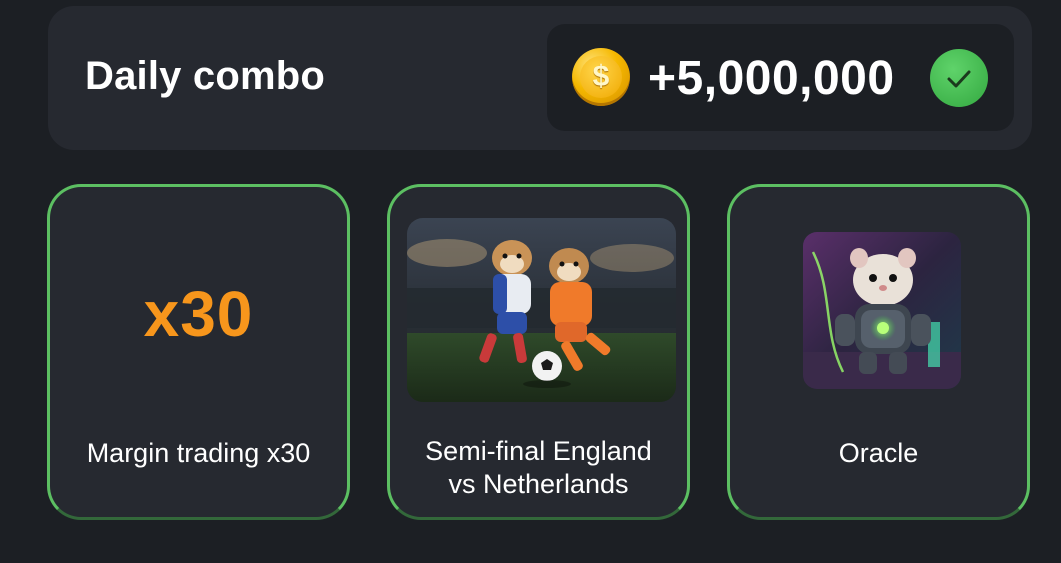  Describe the element at coordinates (771, 78) in the screenshot. I see `reward-amount: +5,000,000` at that location.